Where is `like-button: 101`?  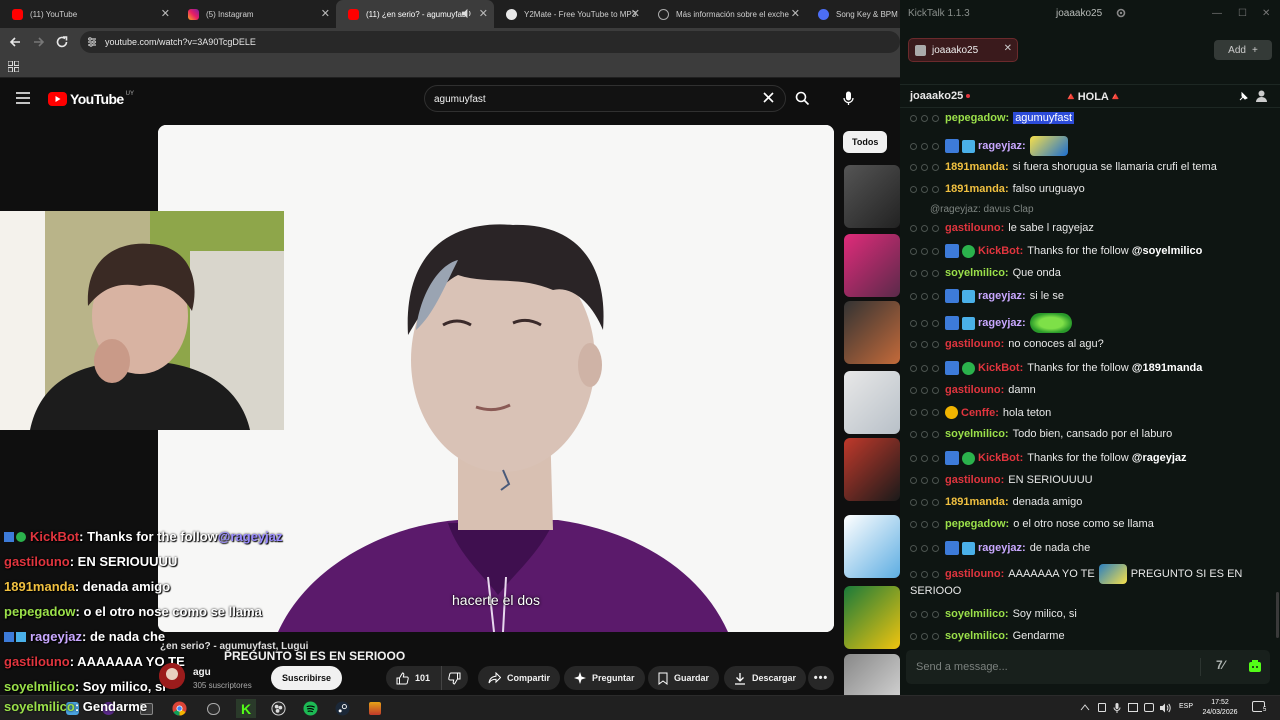
like-button: 101 is located at coordinates (414, 678).